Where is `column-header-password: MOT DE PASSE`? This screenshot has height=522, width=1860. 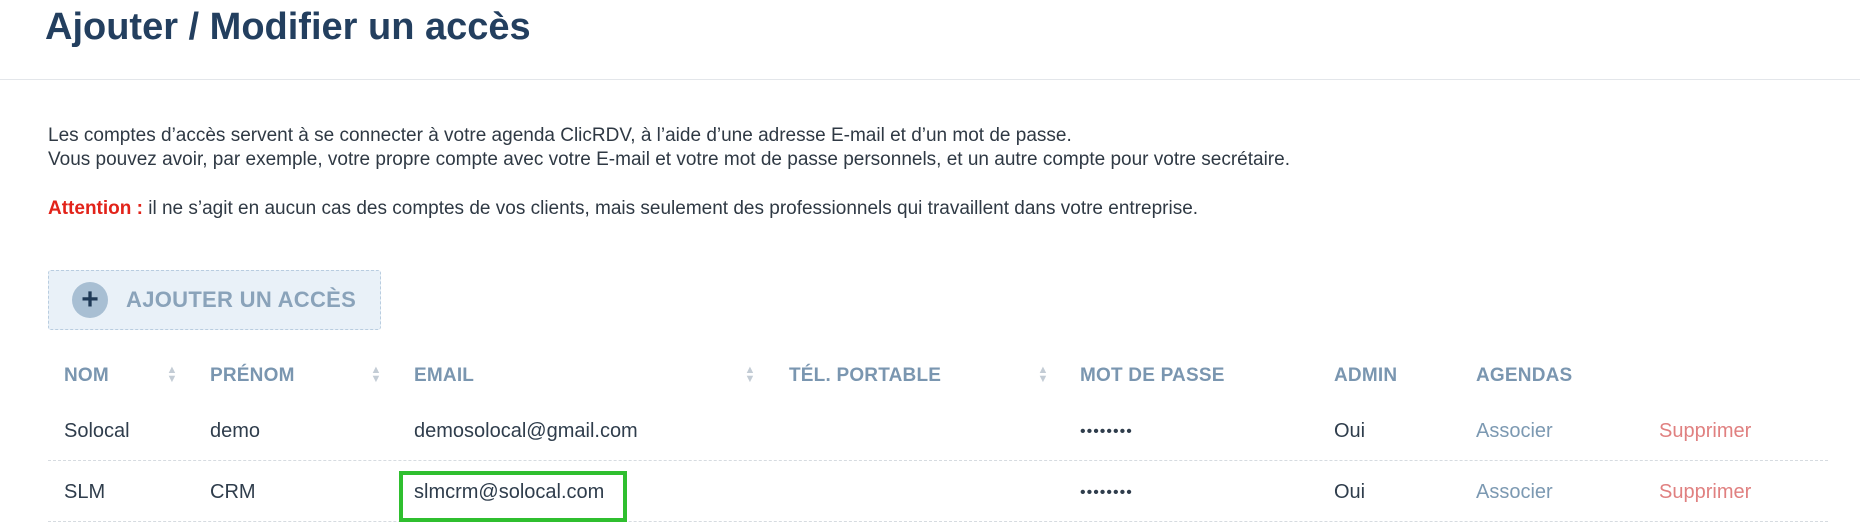 column-header-password: MOT DE PASSE is located at coordinates (1152, 375).